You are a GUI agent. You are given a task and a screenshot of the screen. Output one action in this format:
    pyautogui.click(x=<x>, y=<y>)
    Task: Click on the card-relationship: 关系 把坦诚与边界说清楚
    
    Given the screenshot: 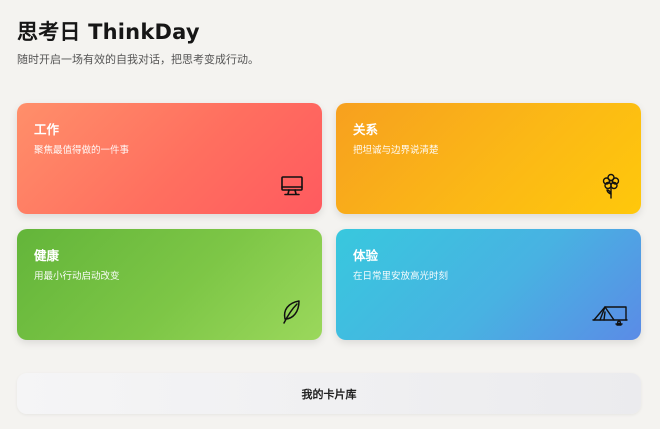 What is the action you would take?
    pyautogui.click(x=488, y=158)
    